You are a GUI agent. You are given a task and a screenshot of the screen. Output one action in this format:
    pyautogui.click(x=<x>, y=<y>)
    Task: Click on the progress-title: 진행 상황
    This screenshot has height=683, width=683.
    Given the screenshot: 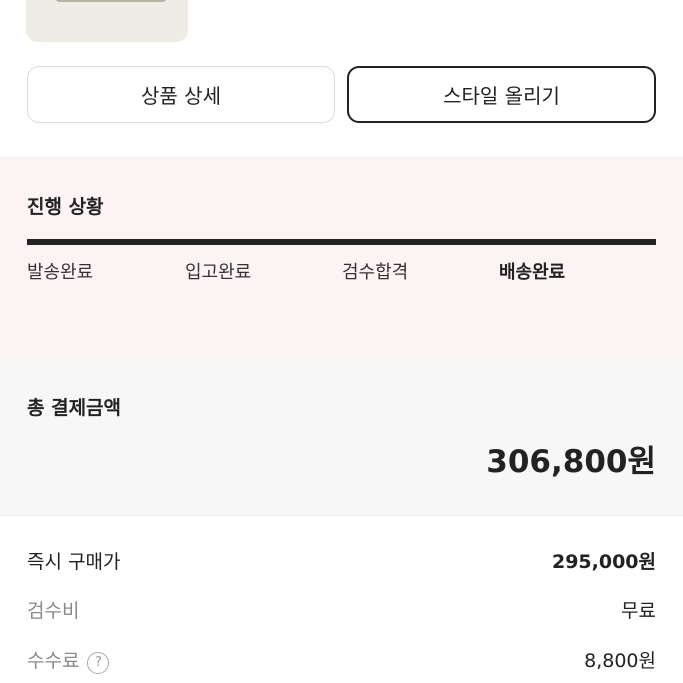 What is the action you would take?
    pyautogui.click(x=65, y=207)
    